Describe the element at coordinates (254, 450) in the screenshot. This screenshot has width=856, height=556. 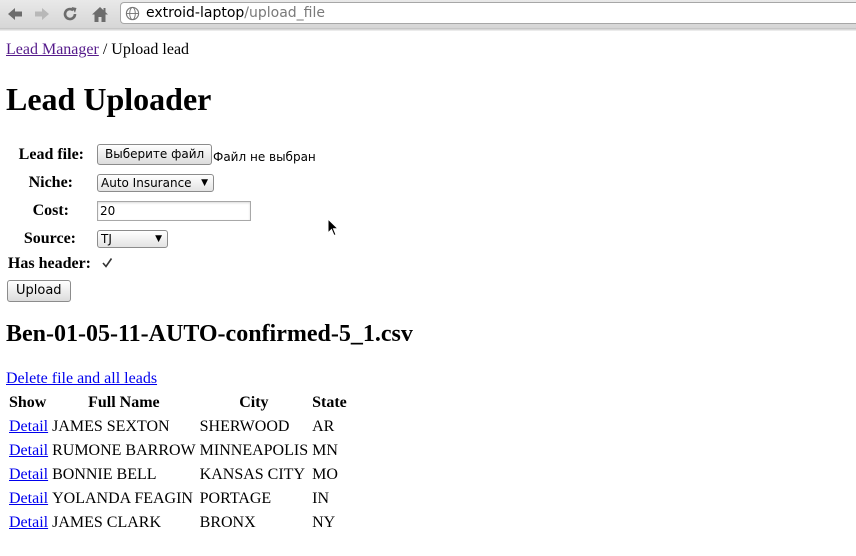
I see `cell-city: MINNEAPOLIS` at that location.